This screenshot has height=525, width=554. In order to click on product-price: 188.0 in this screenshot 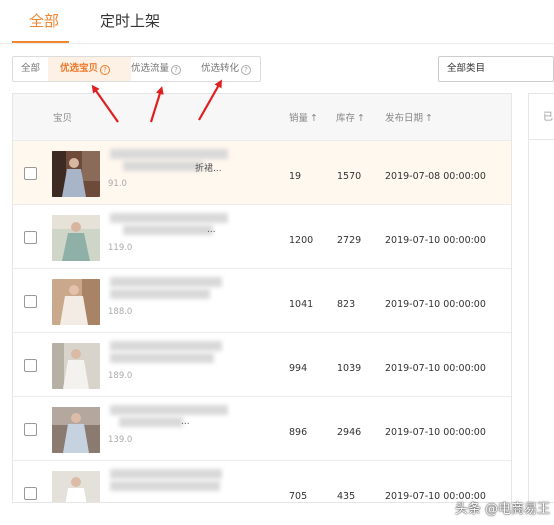, I will do `click(120, 312)`.